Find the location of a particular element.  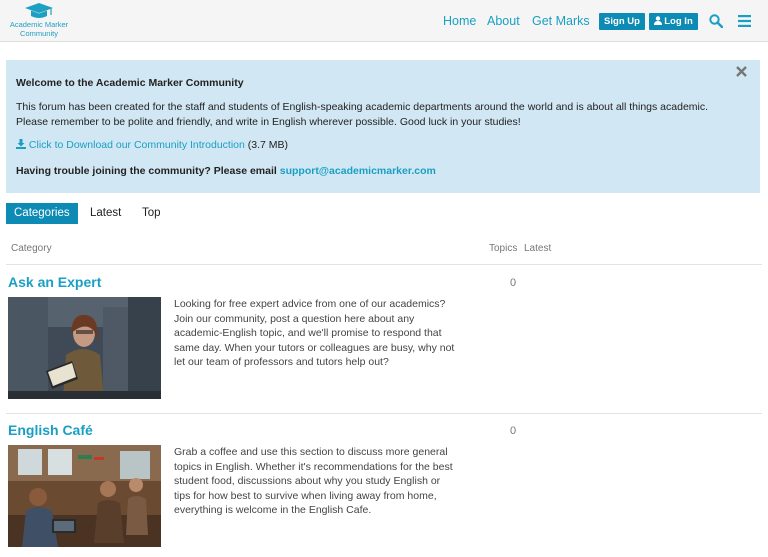

nav-get-marks-link: Get Marks is located at coordinates (561, 21).